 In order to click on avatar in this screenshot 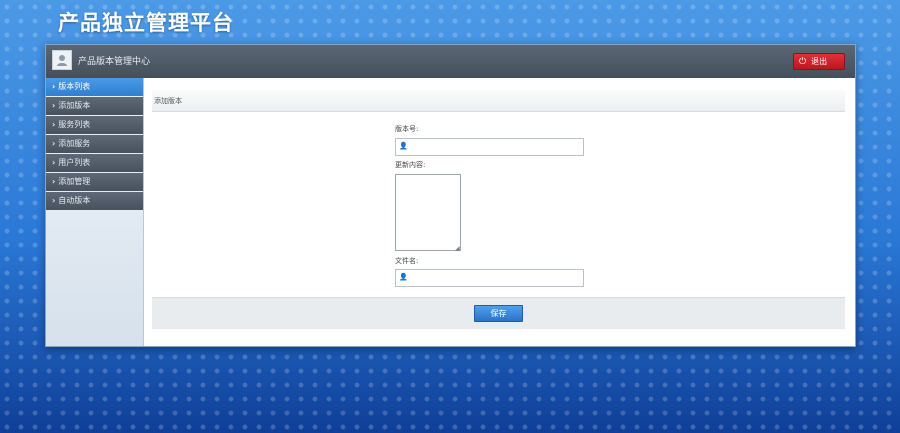, I will do `click(62, 60)`.